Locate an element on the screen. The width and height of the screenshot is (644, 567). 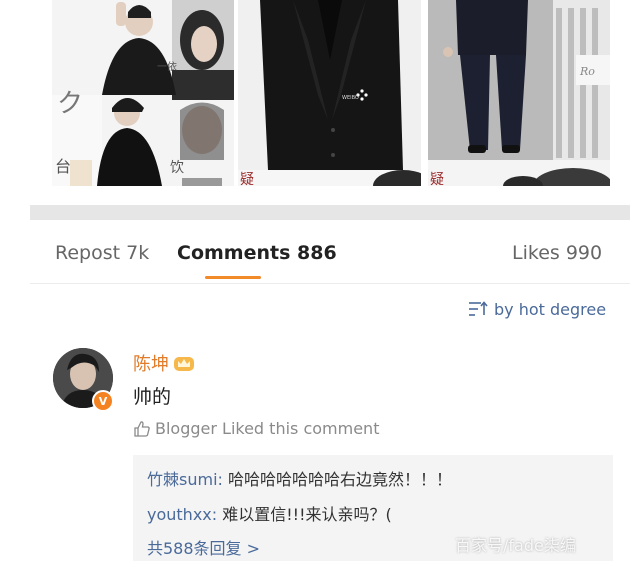
tab-repost: Repost 7k is located at coordinates (102, 253).